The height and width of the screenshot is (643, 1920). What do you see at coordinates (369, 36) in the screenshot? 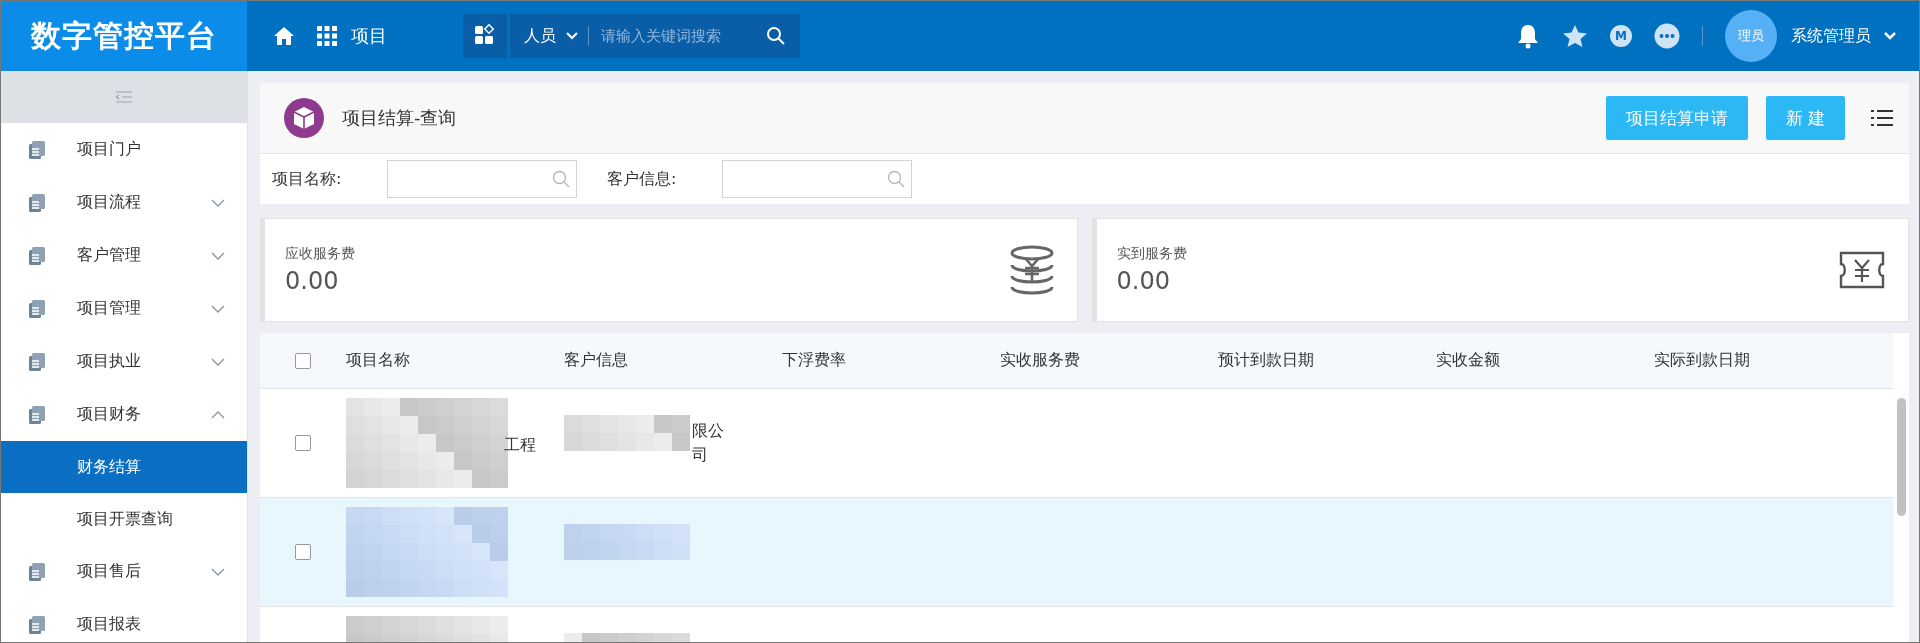
I see `module-link: 项目` at bounding box center [369, 36].